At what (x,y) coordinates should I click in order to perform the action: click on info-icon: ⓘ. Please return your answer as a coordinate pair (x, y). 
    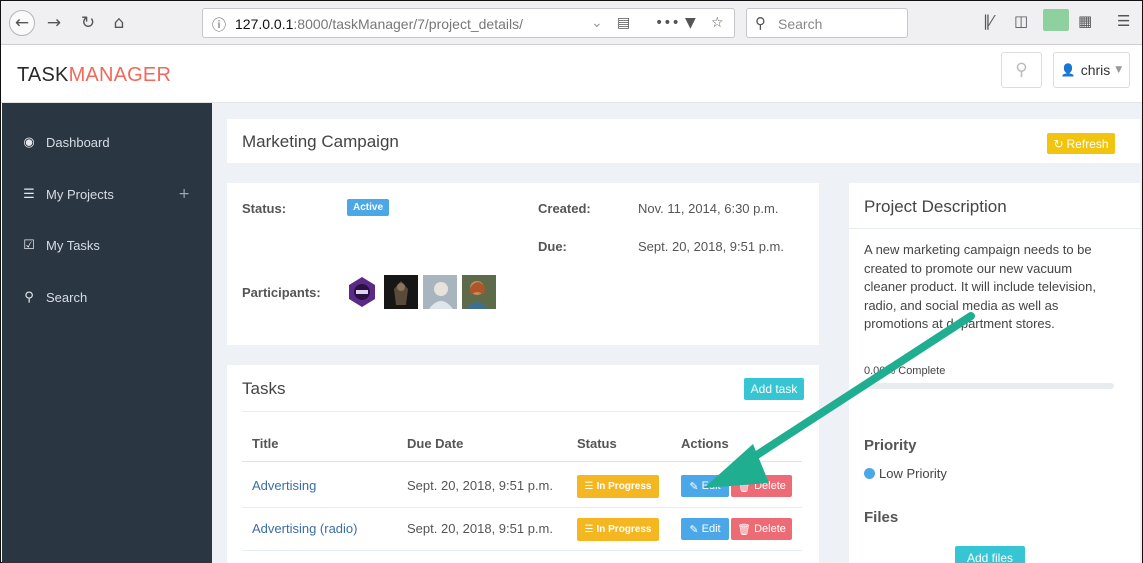
    Looking at the image, I should click on (219, 25).